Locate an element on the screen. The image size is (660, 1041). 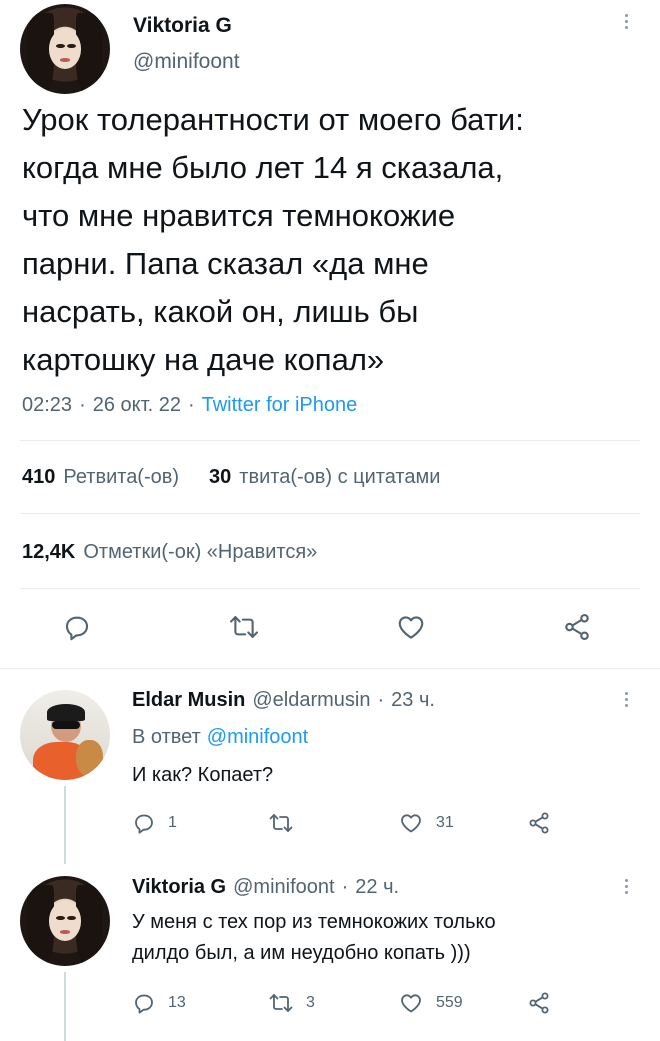
retweet-button: 3 is located at coordinates (291, 1003).